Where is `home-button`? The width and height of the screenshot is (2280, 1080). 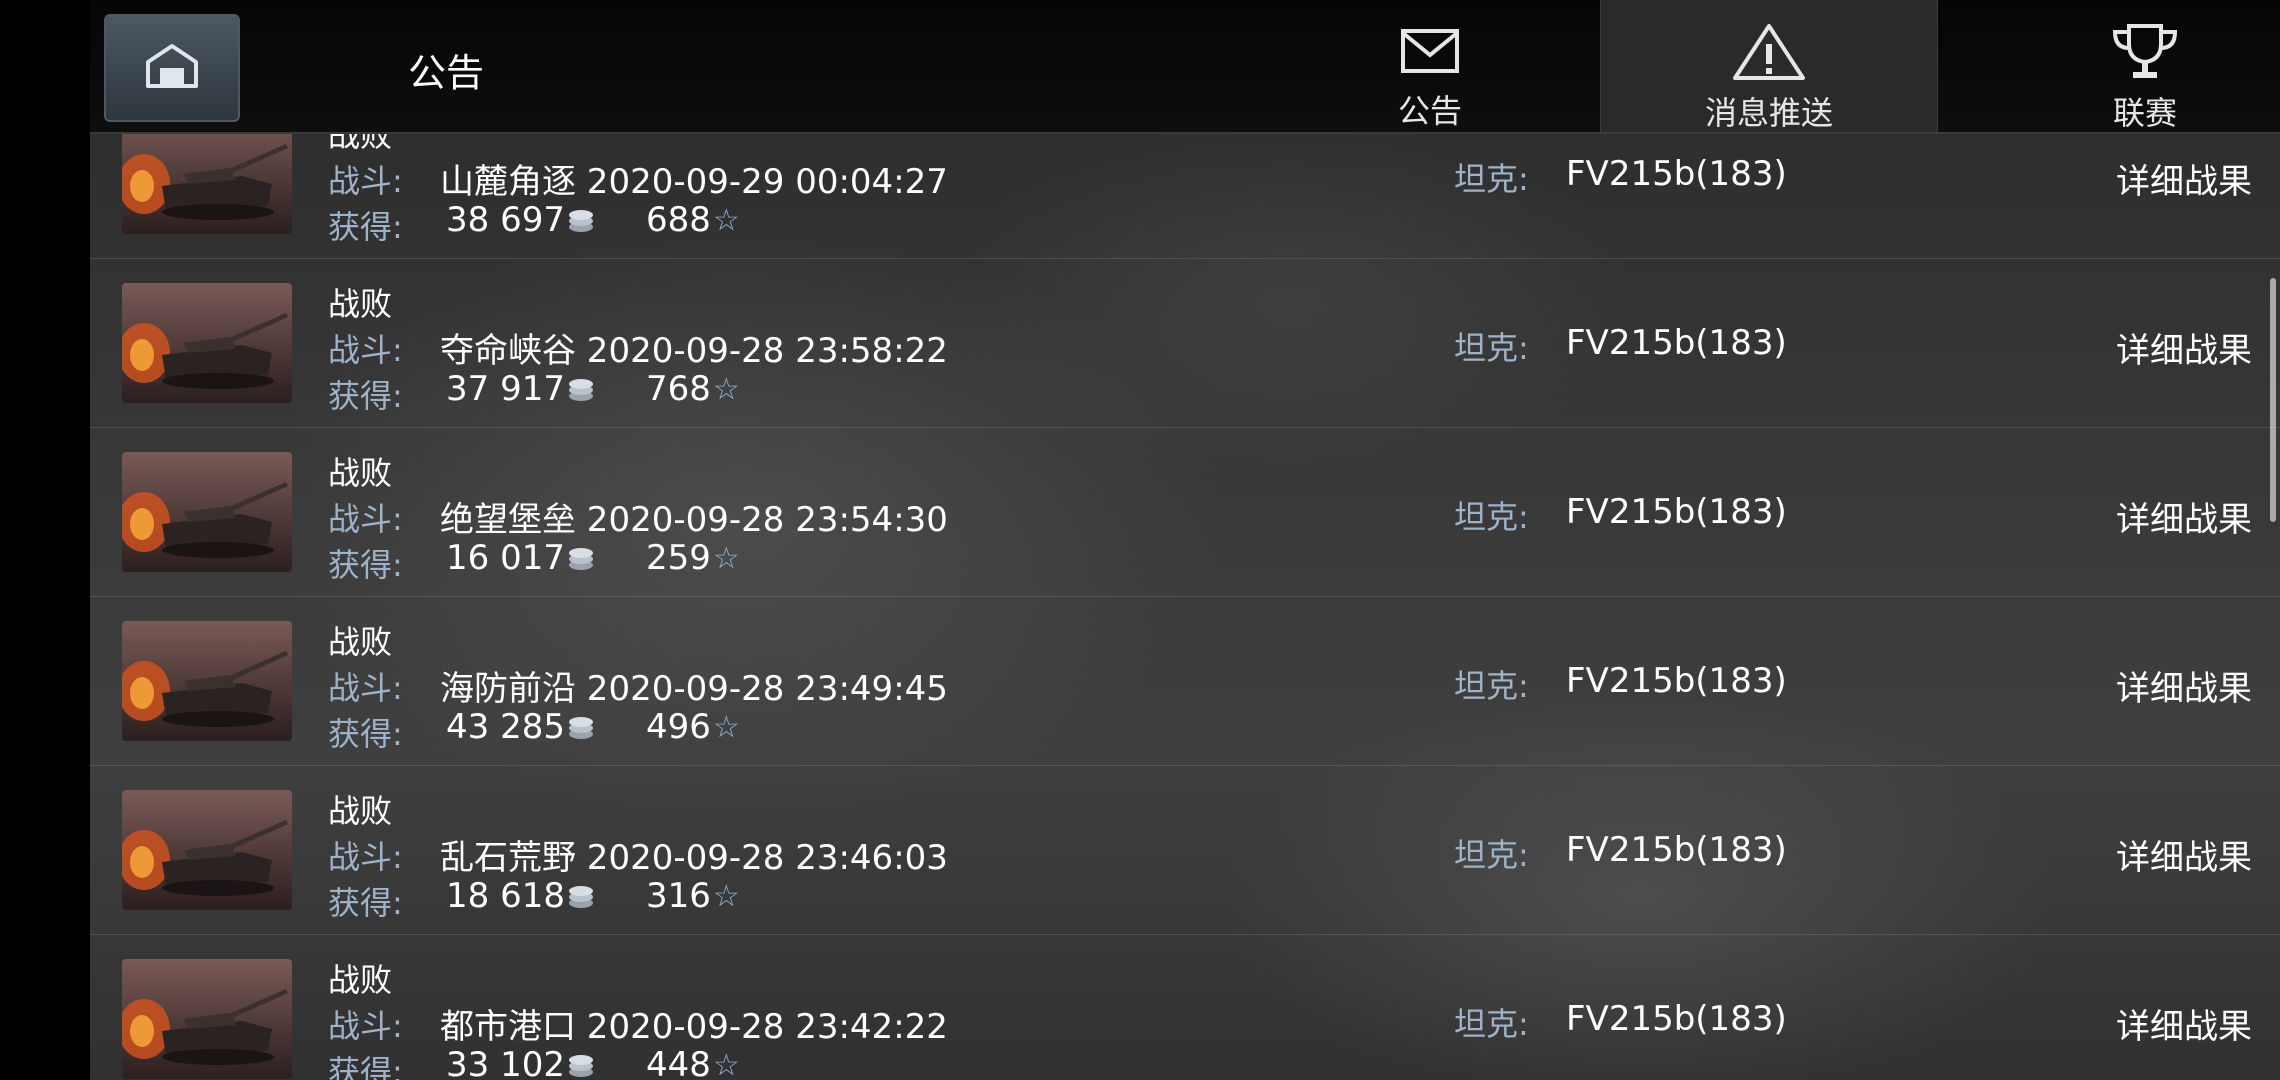
home-button is located at coordinates (172, 68).